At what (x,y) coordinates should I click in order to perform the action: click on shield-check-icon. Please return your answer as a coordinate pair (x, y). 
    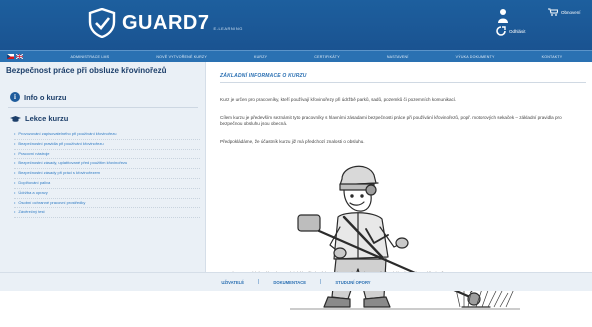
    Looking at the image, I should click on (102, 23).